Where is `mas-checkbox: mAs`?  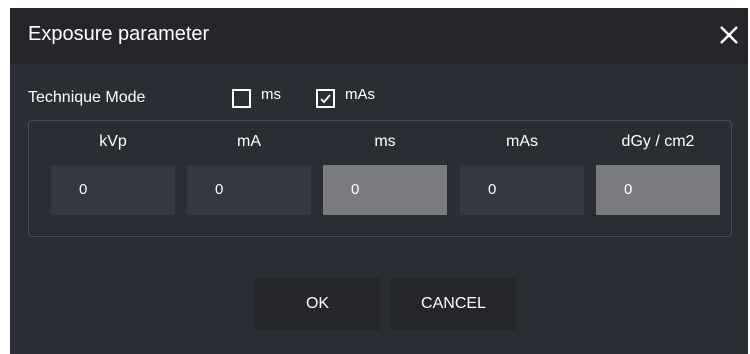 mas-checkbox: mAs is located at coordinates (345, 97).